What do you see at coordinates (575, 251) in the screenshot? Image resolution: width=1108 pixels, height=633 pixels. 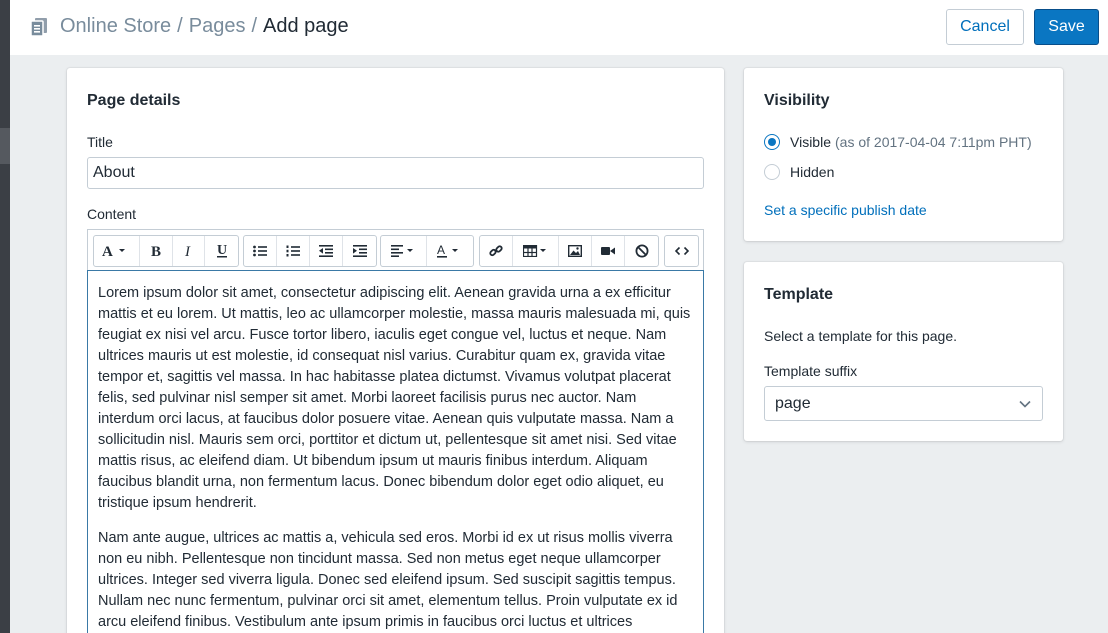 I see `image-icon` at bounding box center [575, 251].